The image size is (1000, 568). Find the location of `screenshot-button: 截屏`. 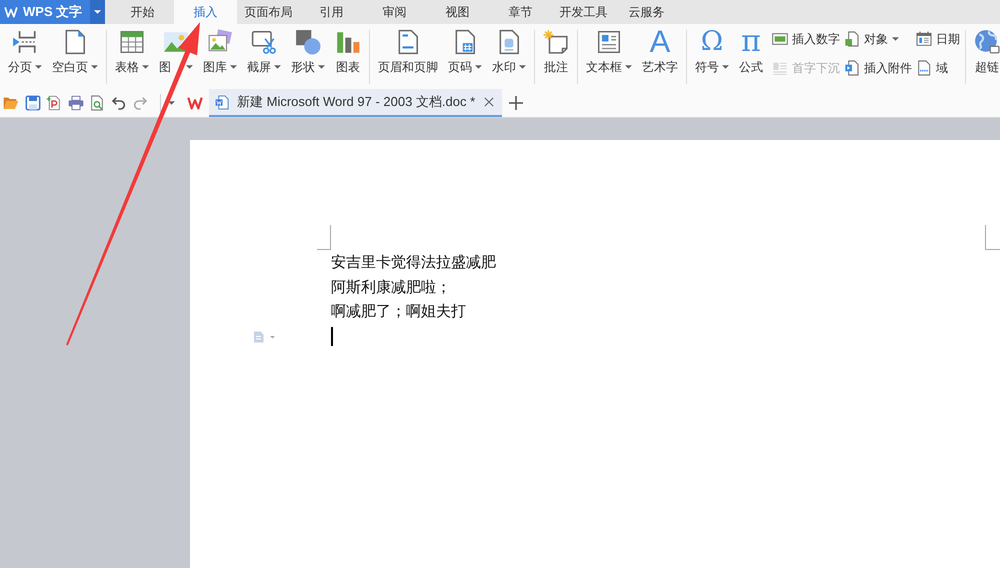

screenshot-button: 截屏 is located at coordinates (264, 56).